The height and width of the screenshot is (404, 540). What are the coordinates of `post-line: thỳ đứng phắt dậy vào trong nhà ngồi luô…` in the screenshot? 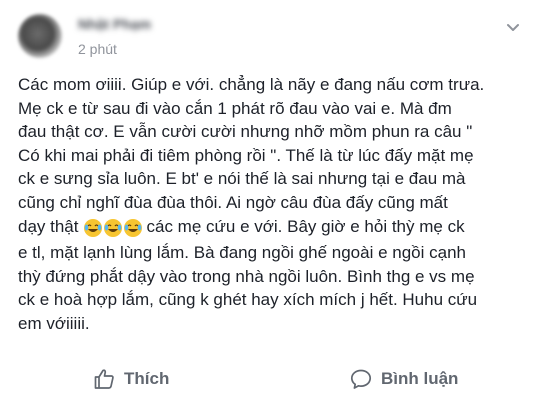 It's located at (246, 276).